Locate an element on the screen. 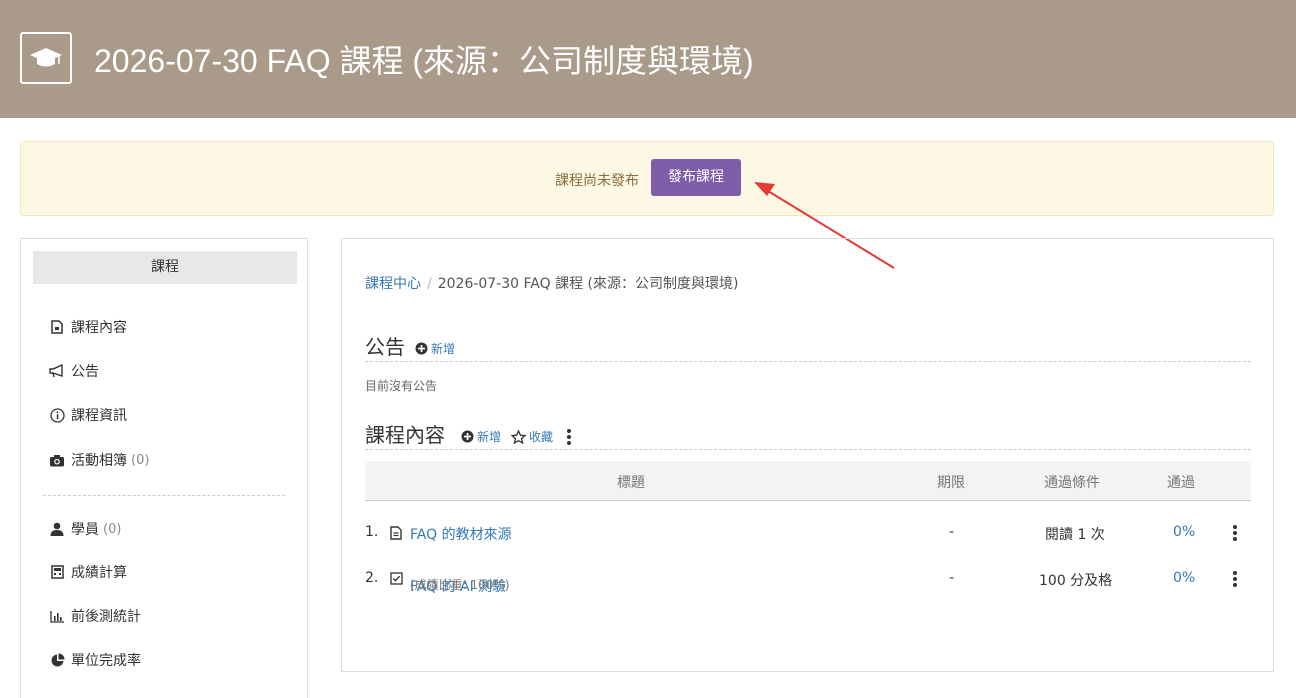 The height and width of the screenshot is (698, 1296). announcements-title: 公告 is located at coordinates (385, 347).